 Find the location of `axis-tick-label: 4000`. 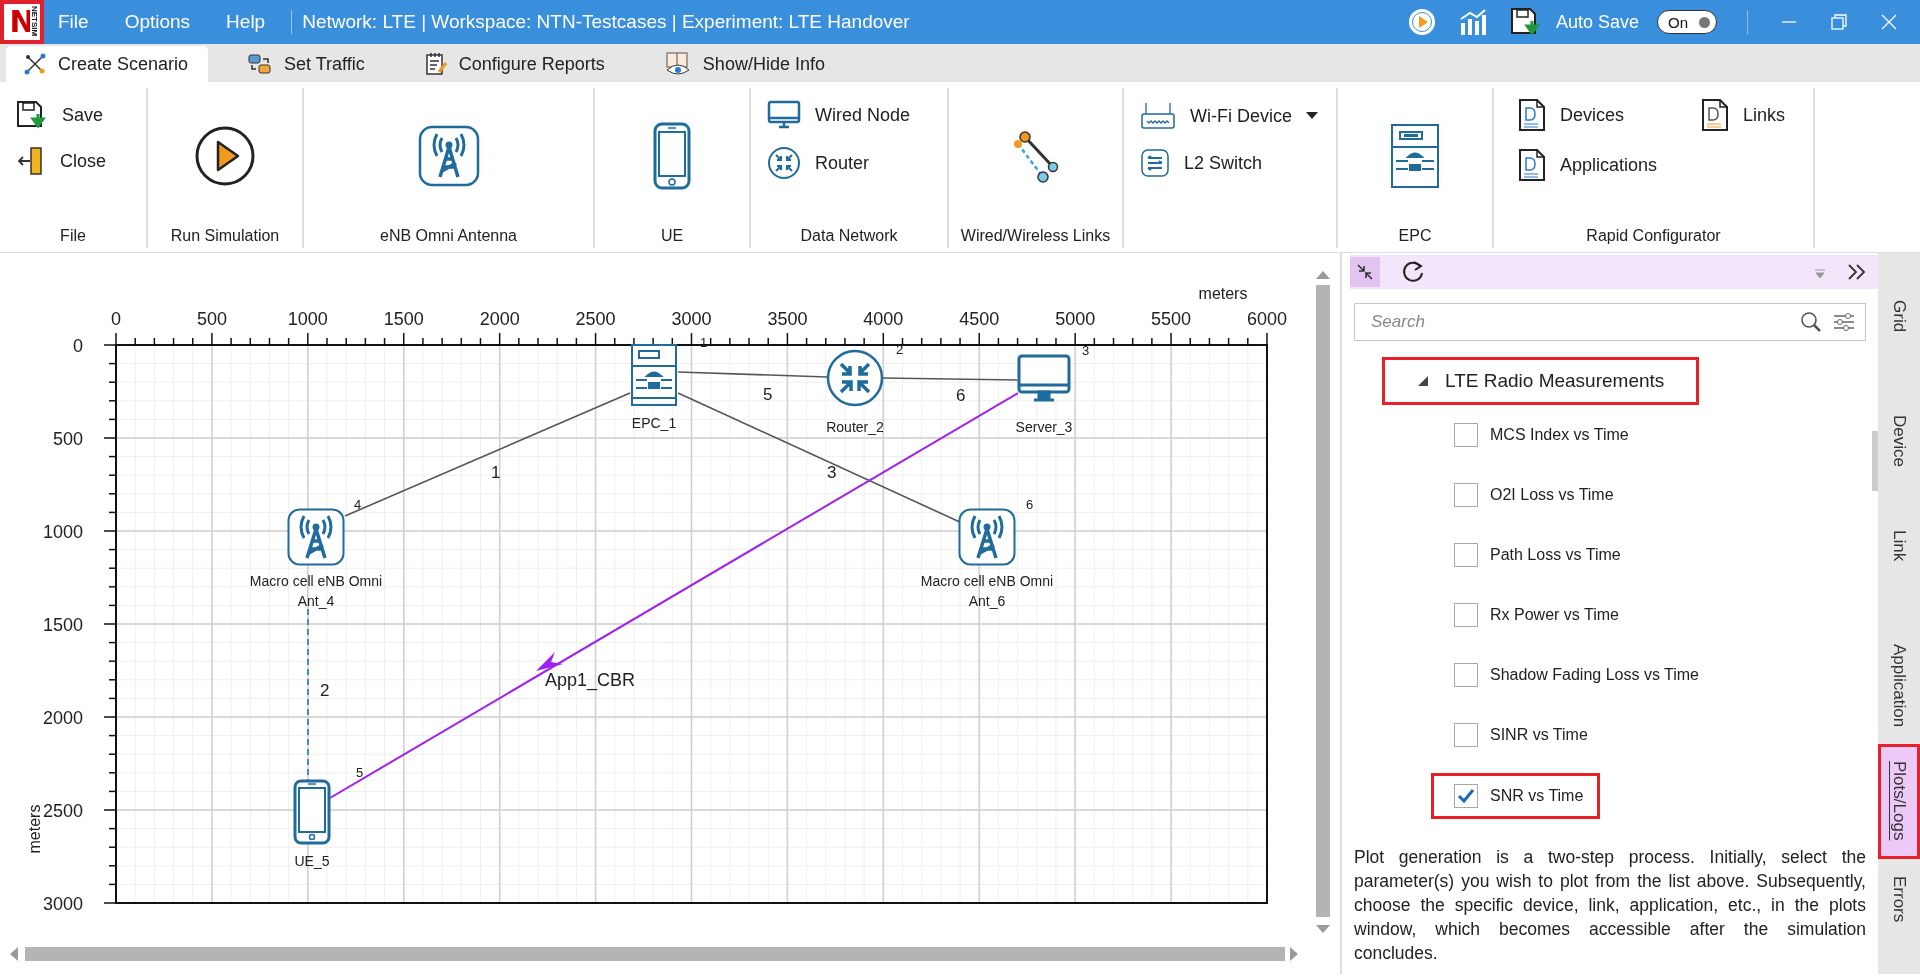

axis-tick-label: 4000 is located at coordinates (883, 319).